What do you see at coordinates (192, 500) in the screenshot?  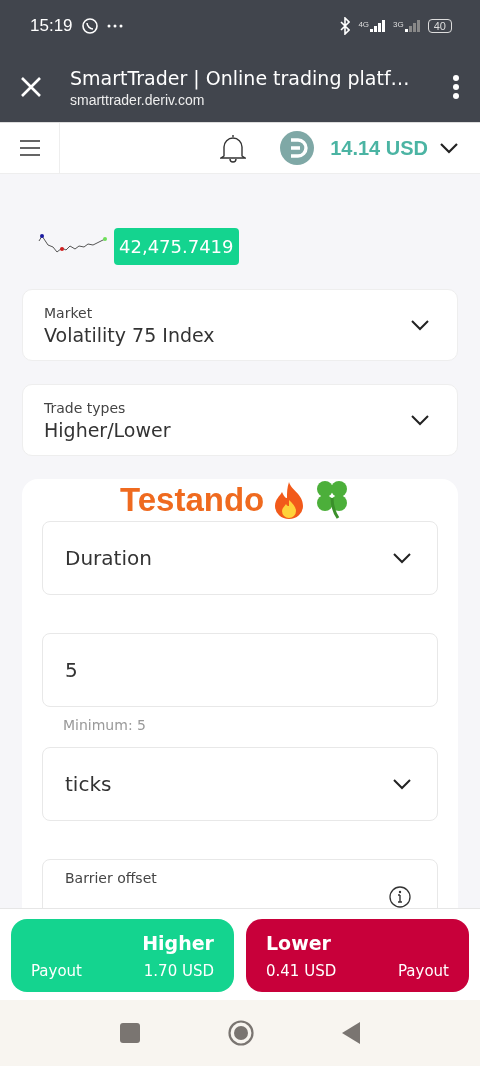 I see `caption-text: Testando` at bounding box center [192, 500].